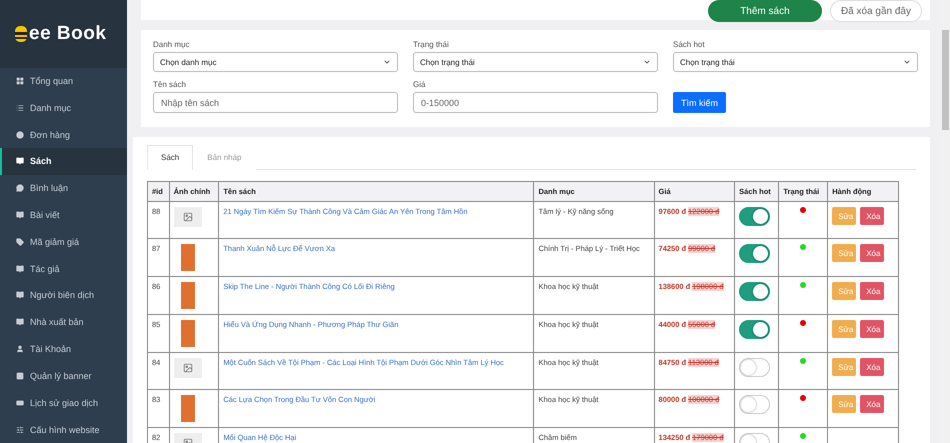 Image resolution: width=950 pixels, height=443 pixels. What do you see at coordinates (419, 84) in the screenshot?
I see `field-label: Giá` at bounding box center [419, 84].